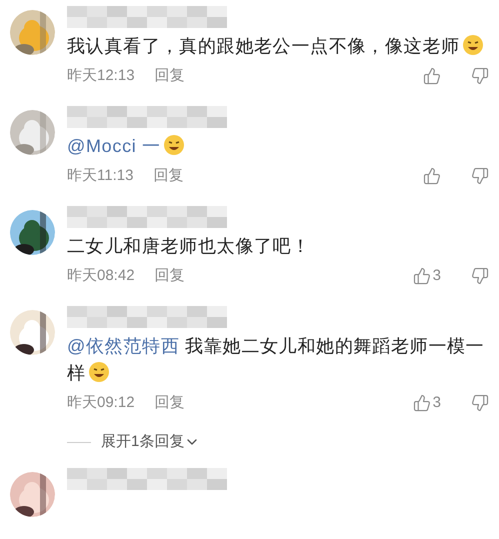 This screenshot has width=499, height=539. Describe the element at coordinates (114, 146) in the screenshot. I see `mention-link: @Mocci 一` at that location.